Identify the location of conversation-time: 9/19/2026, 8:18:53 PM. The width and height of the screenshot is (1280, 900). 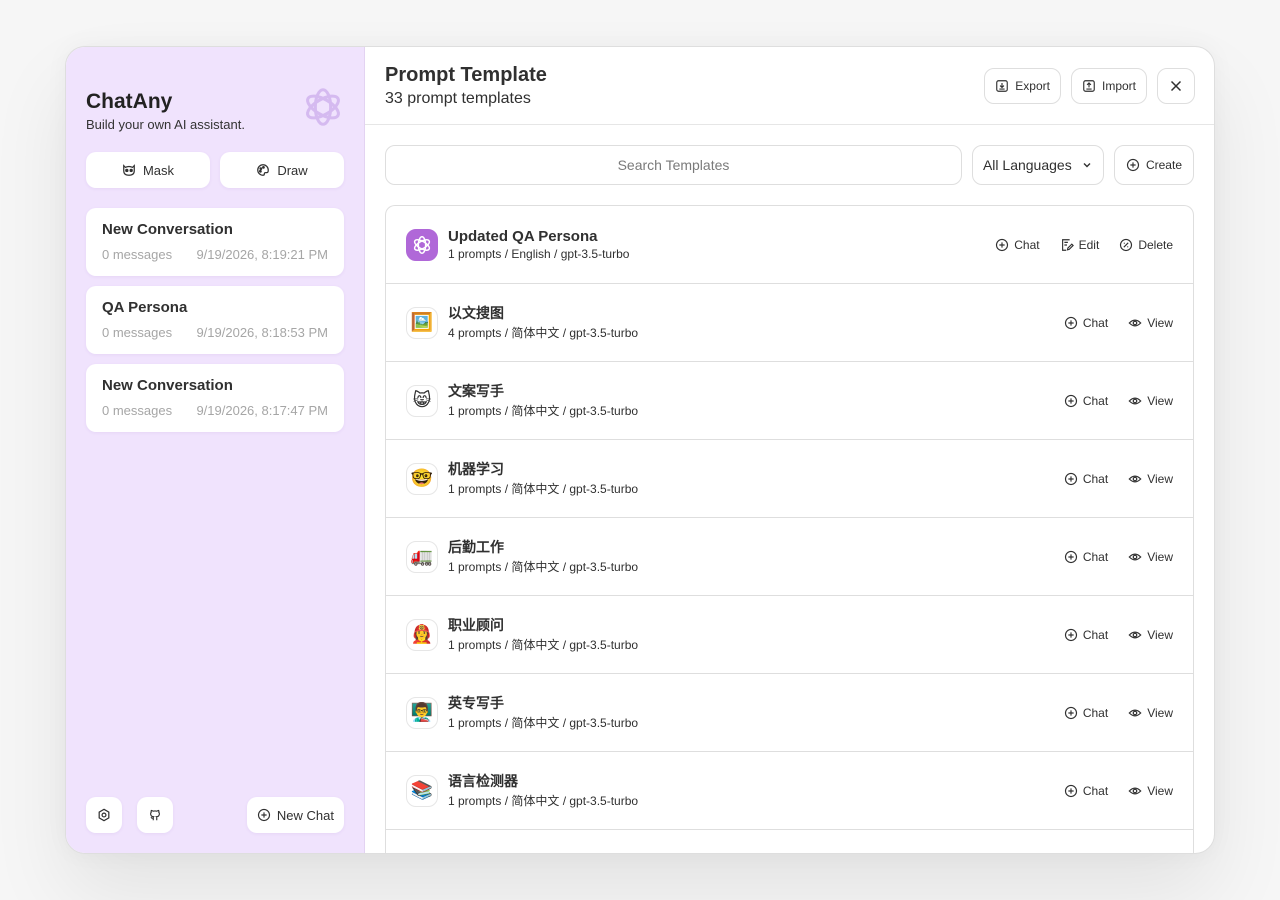
(262, 332).